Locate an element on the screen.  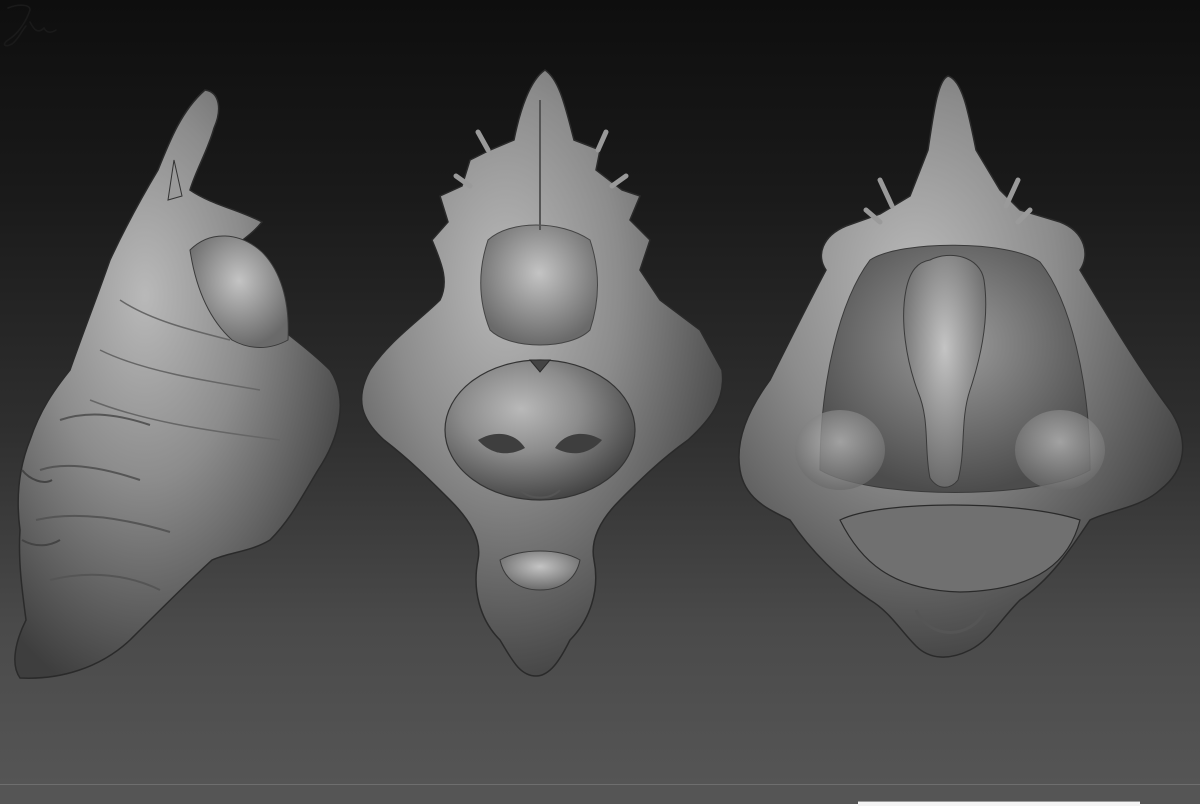
bottom-strip is located at coordinates (600, 795).